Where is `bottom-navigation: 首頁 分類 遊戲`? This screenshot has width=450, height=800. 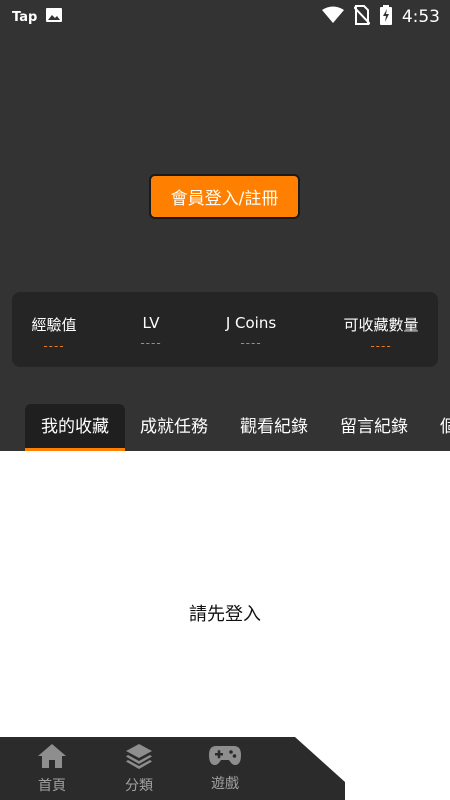
bottom-navigation: 首頁 分類 遊戲 is located at coordinates (225, 768).